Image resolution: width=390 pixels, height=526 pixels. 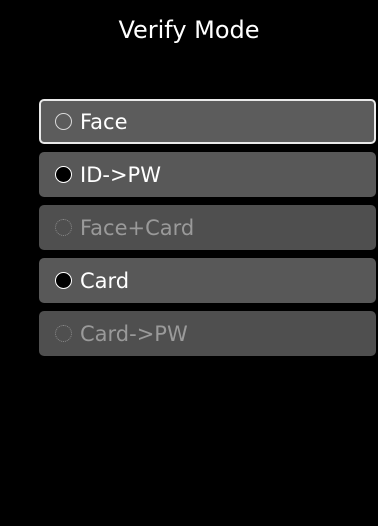 What do you see at coordinates (207, 280) in the screenshot?
I see `option-card: Card` at bounding box center [207, 280].